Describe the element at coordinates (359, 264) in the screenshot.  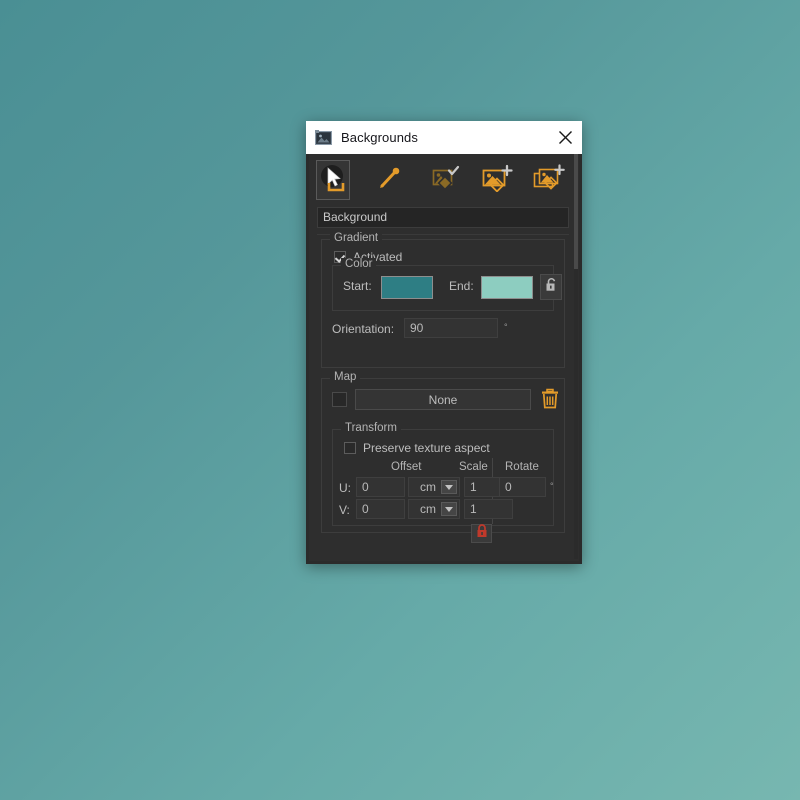
I see `color-group-title: Color` at that location.